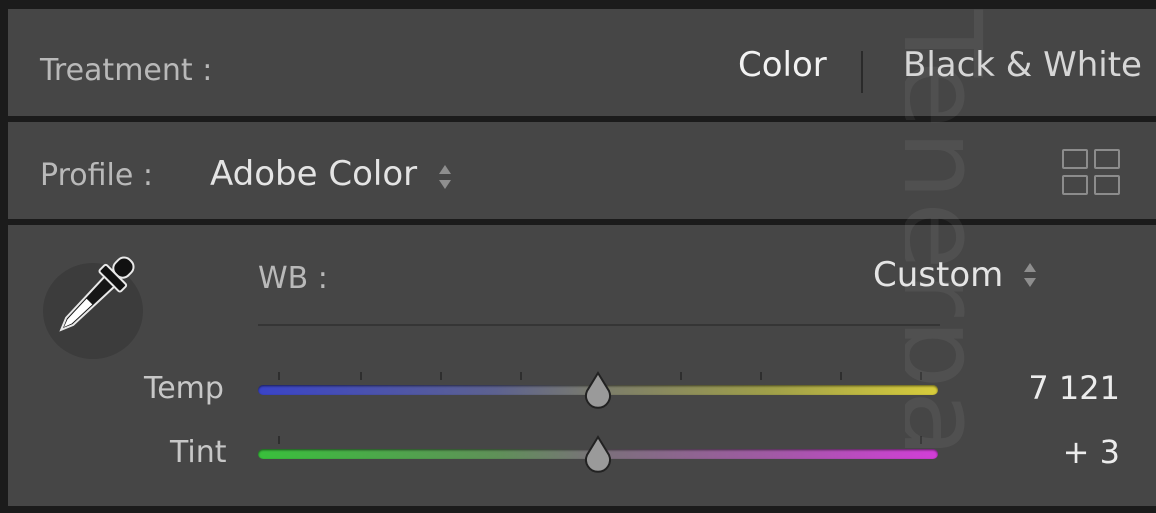 This screenshot has width=1156, height=513. What do you see at coordinates (1074, 388) in the screenshot?
I see `temp-value: 7 121` at bounding box center [1074, 388].